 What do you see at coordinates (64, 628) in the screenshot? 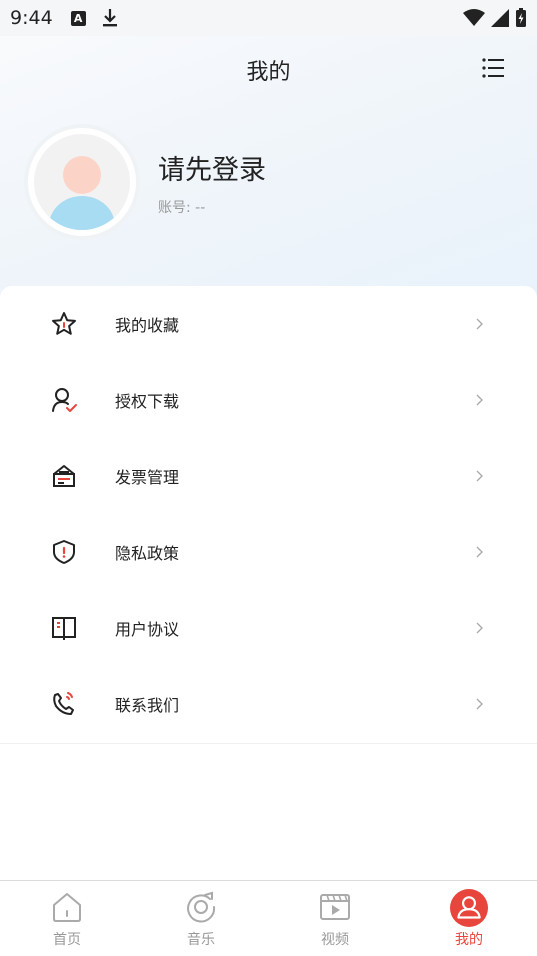
I see `book-icon` at bounding box center [64, 628].